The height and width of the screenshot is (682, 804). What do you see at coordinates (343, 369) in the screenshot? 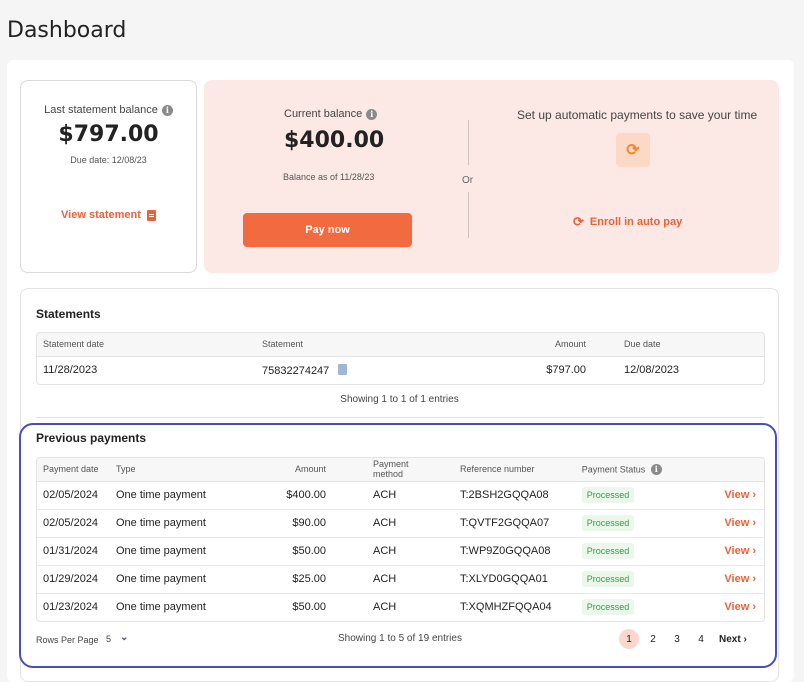
I see `document-icon` at bounding box center [343, 369].